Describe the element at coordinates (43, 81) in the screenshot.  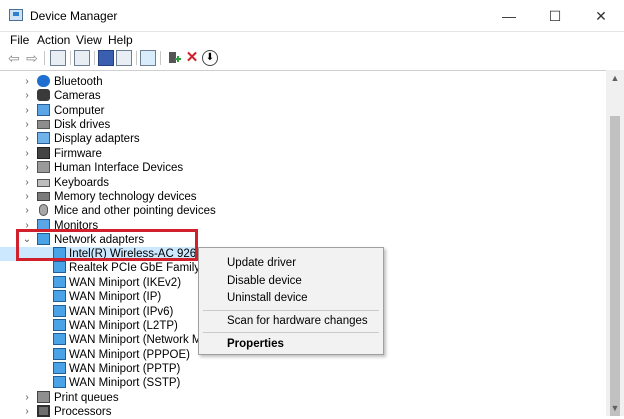
I see `bluetooth-icon` at that location.